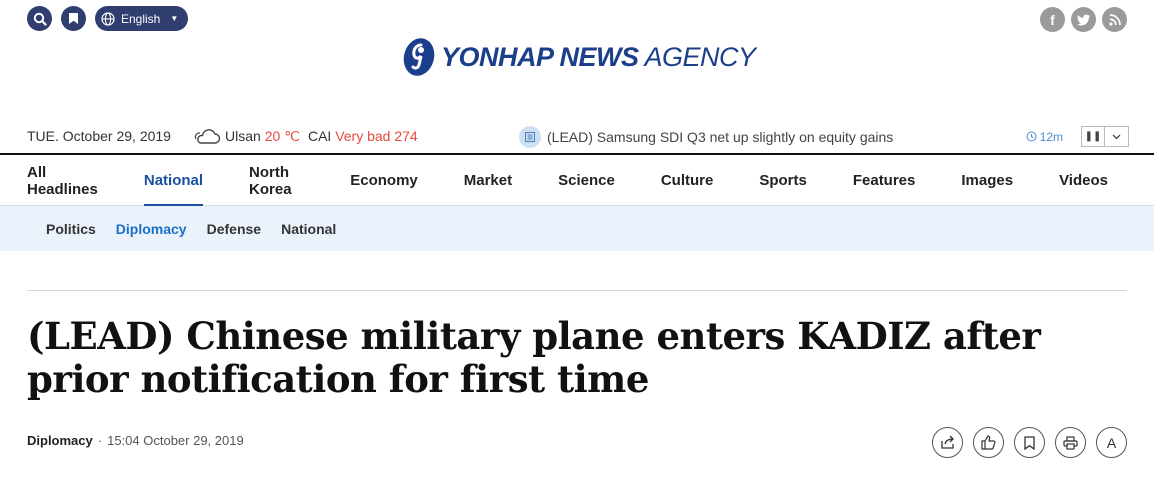 This screenshot has width=1154, height=503. I want to click on weather-temperature: 20 ℃, so click(282, 135).